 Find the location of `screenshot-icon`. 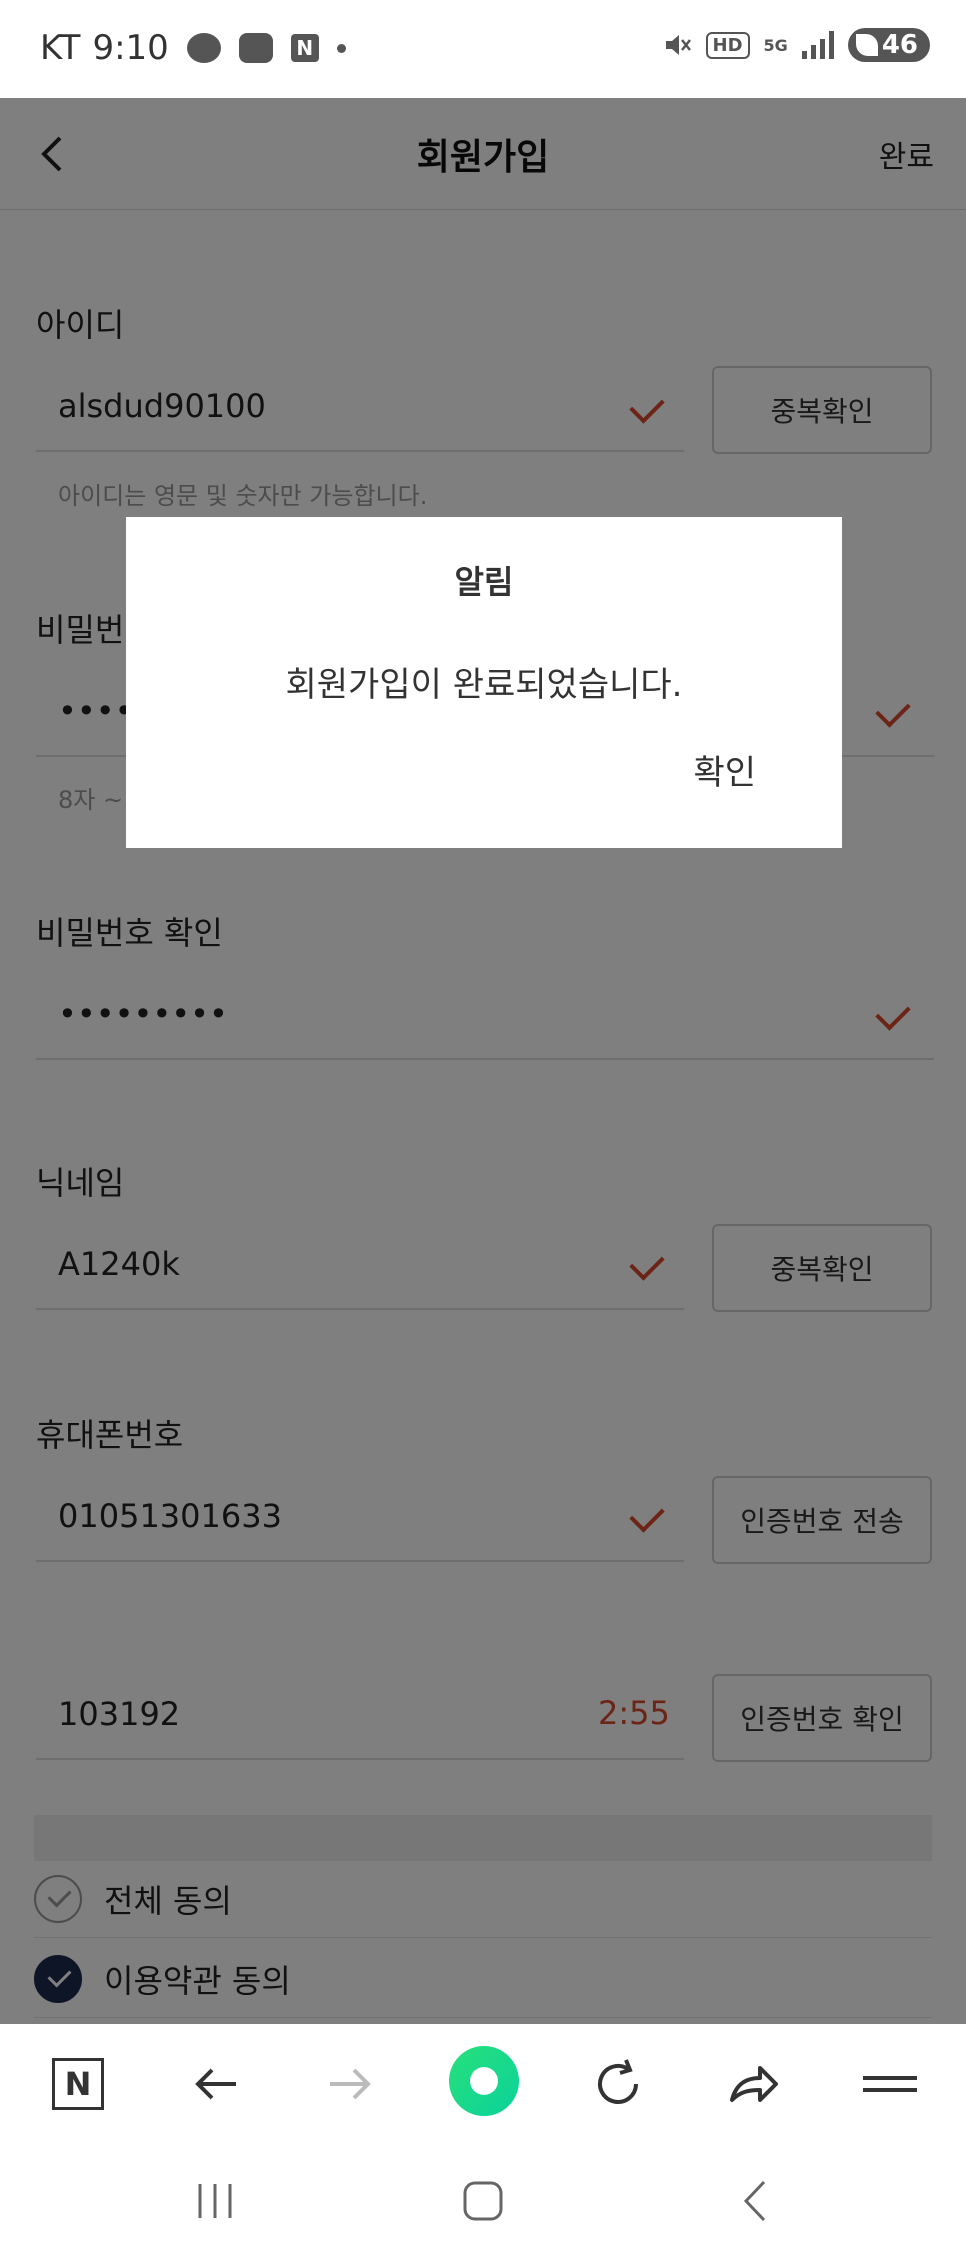

screenshot-icon is located at coordinates (255, 48).